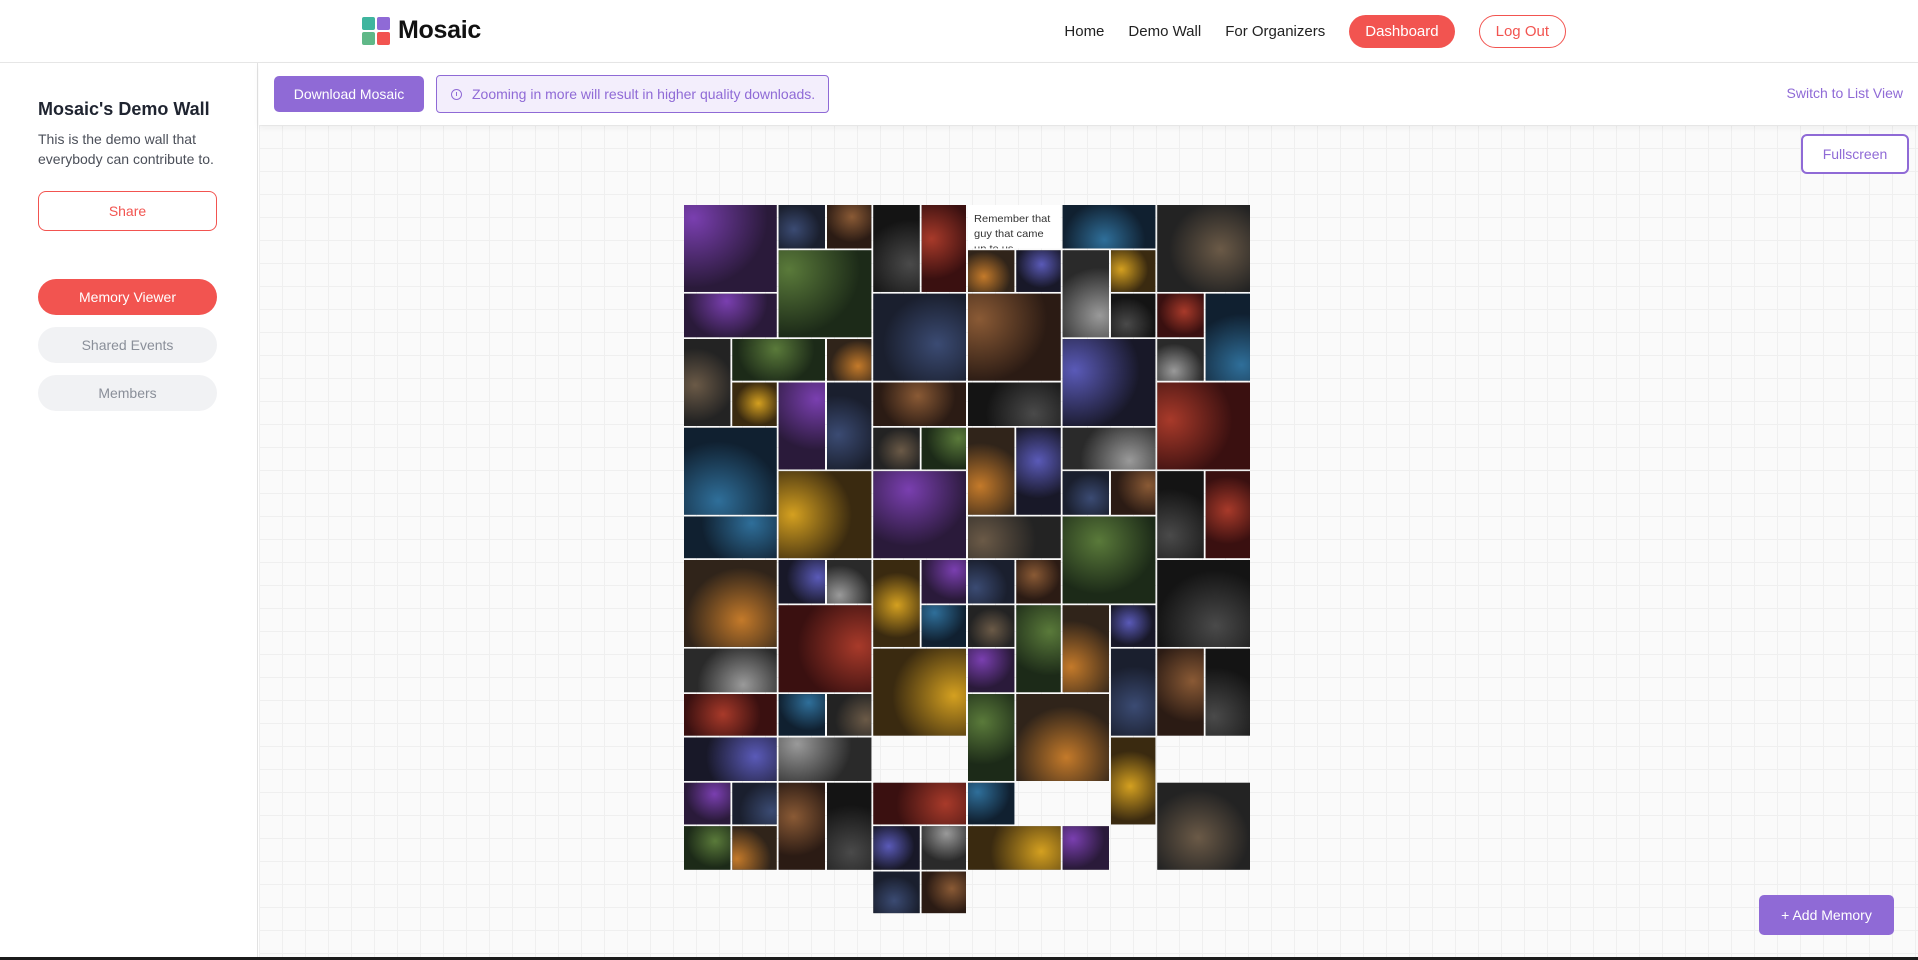  What do you see at coordinates (1826, 915) in the screenshot?
I see `add-memory-button: + Add Memory` at bounding box center [1826, 915].